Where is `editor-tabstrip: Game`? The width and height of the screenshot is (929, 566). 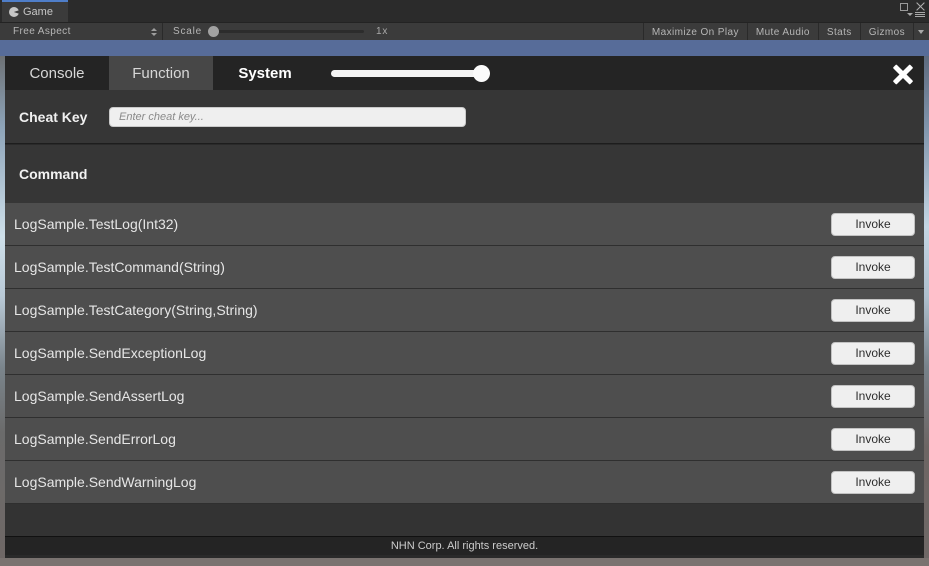 editor-tabstrip: Game is located at coordinates (464, 11).